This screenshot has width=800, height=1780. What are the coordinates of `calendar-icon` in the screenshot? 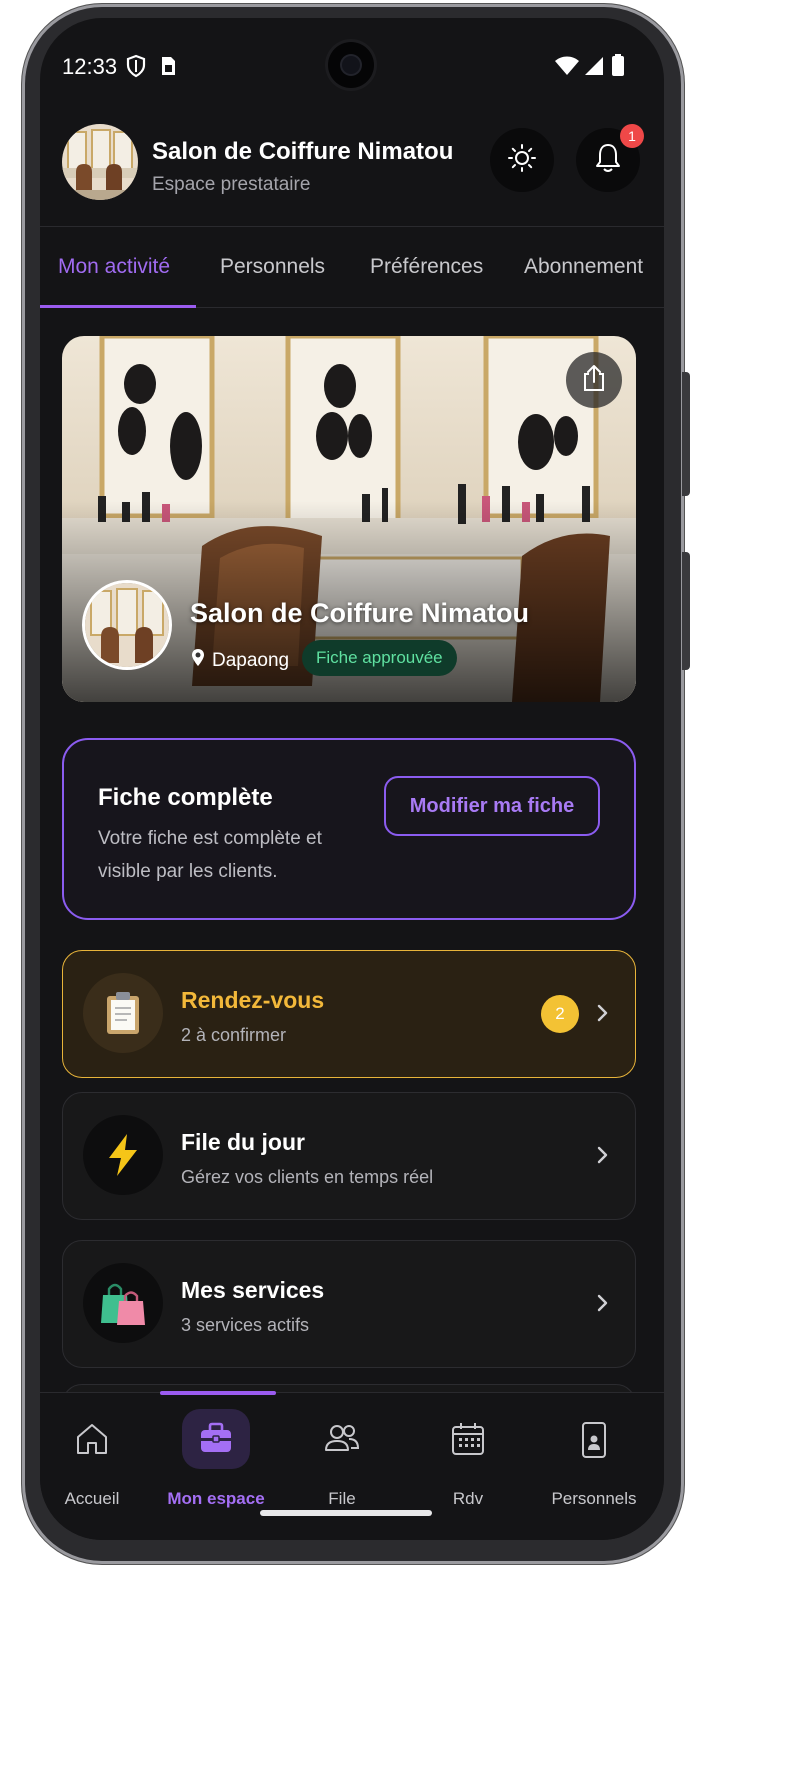 It's located at (468, 1441).